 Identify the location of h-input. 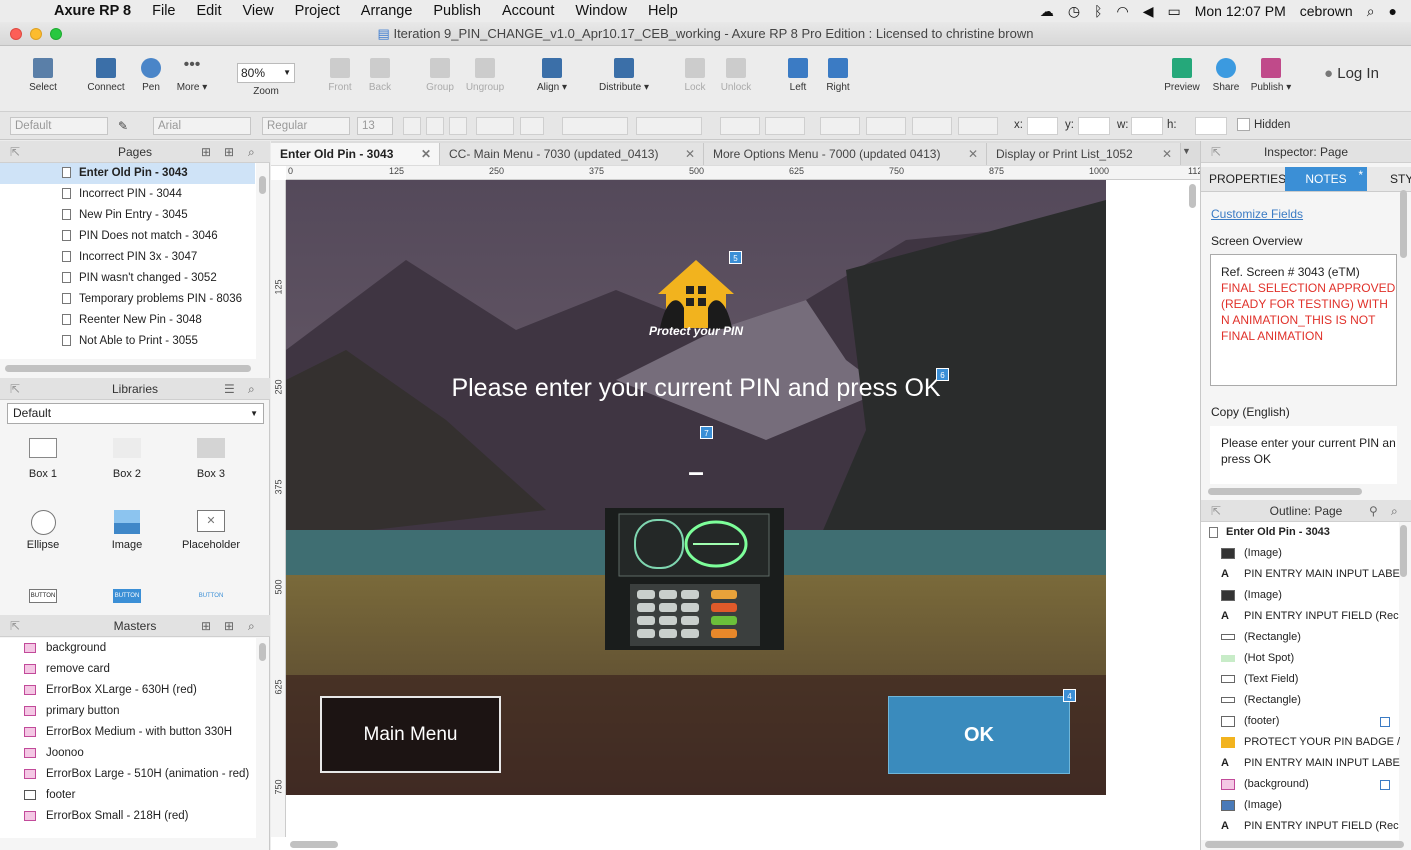
(1211, 126).